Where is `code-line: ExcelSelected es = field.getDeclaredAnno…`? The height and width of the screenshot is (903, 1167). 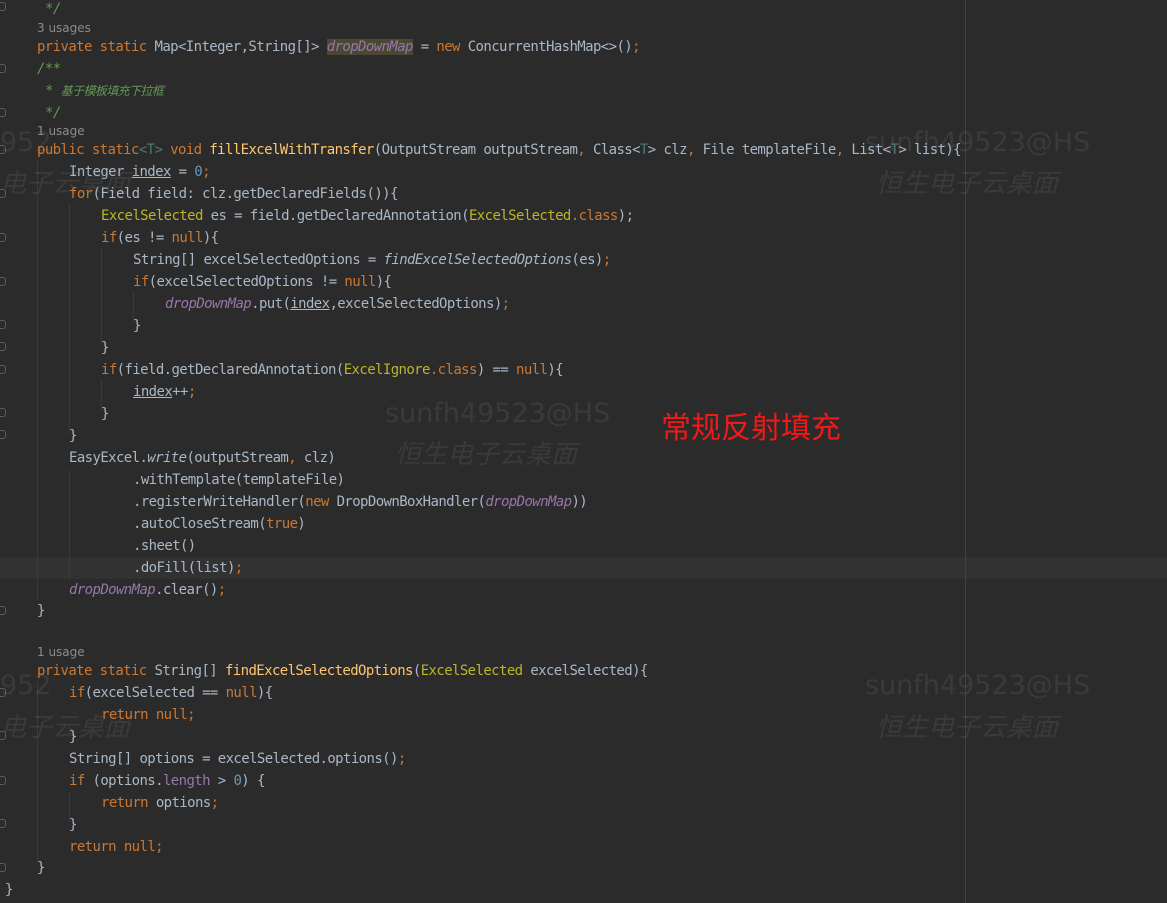 code-line: ExcelSelected es = field.getDeclaredAnno… is located at coordinates (367, 216).